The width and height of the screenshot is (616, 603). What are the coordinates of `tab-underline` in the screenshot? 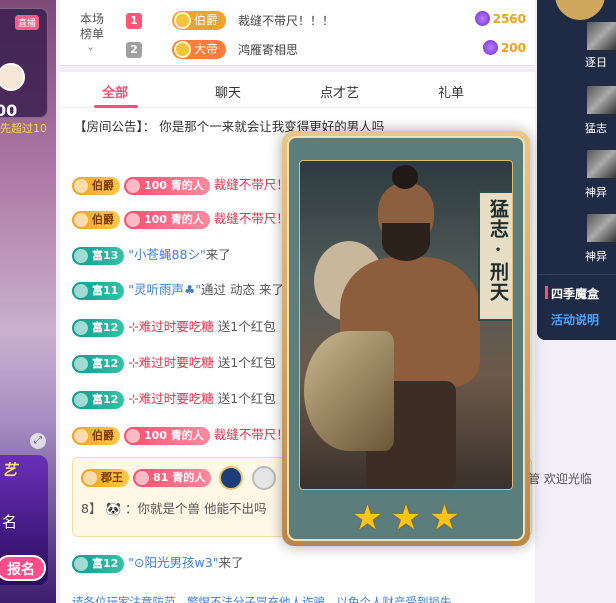 It's located at (116, 106).